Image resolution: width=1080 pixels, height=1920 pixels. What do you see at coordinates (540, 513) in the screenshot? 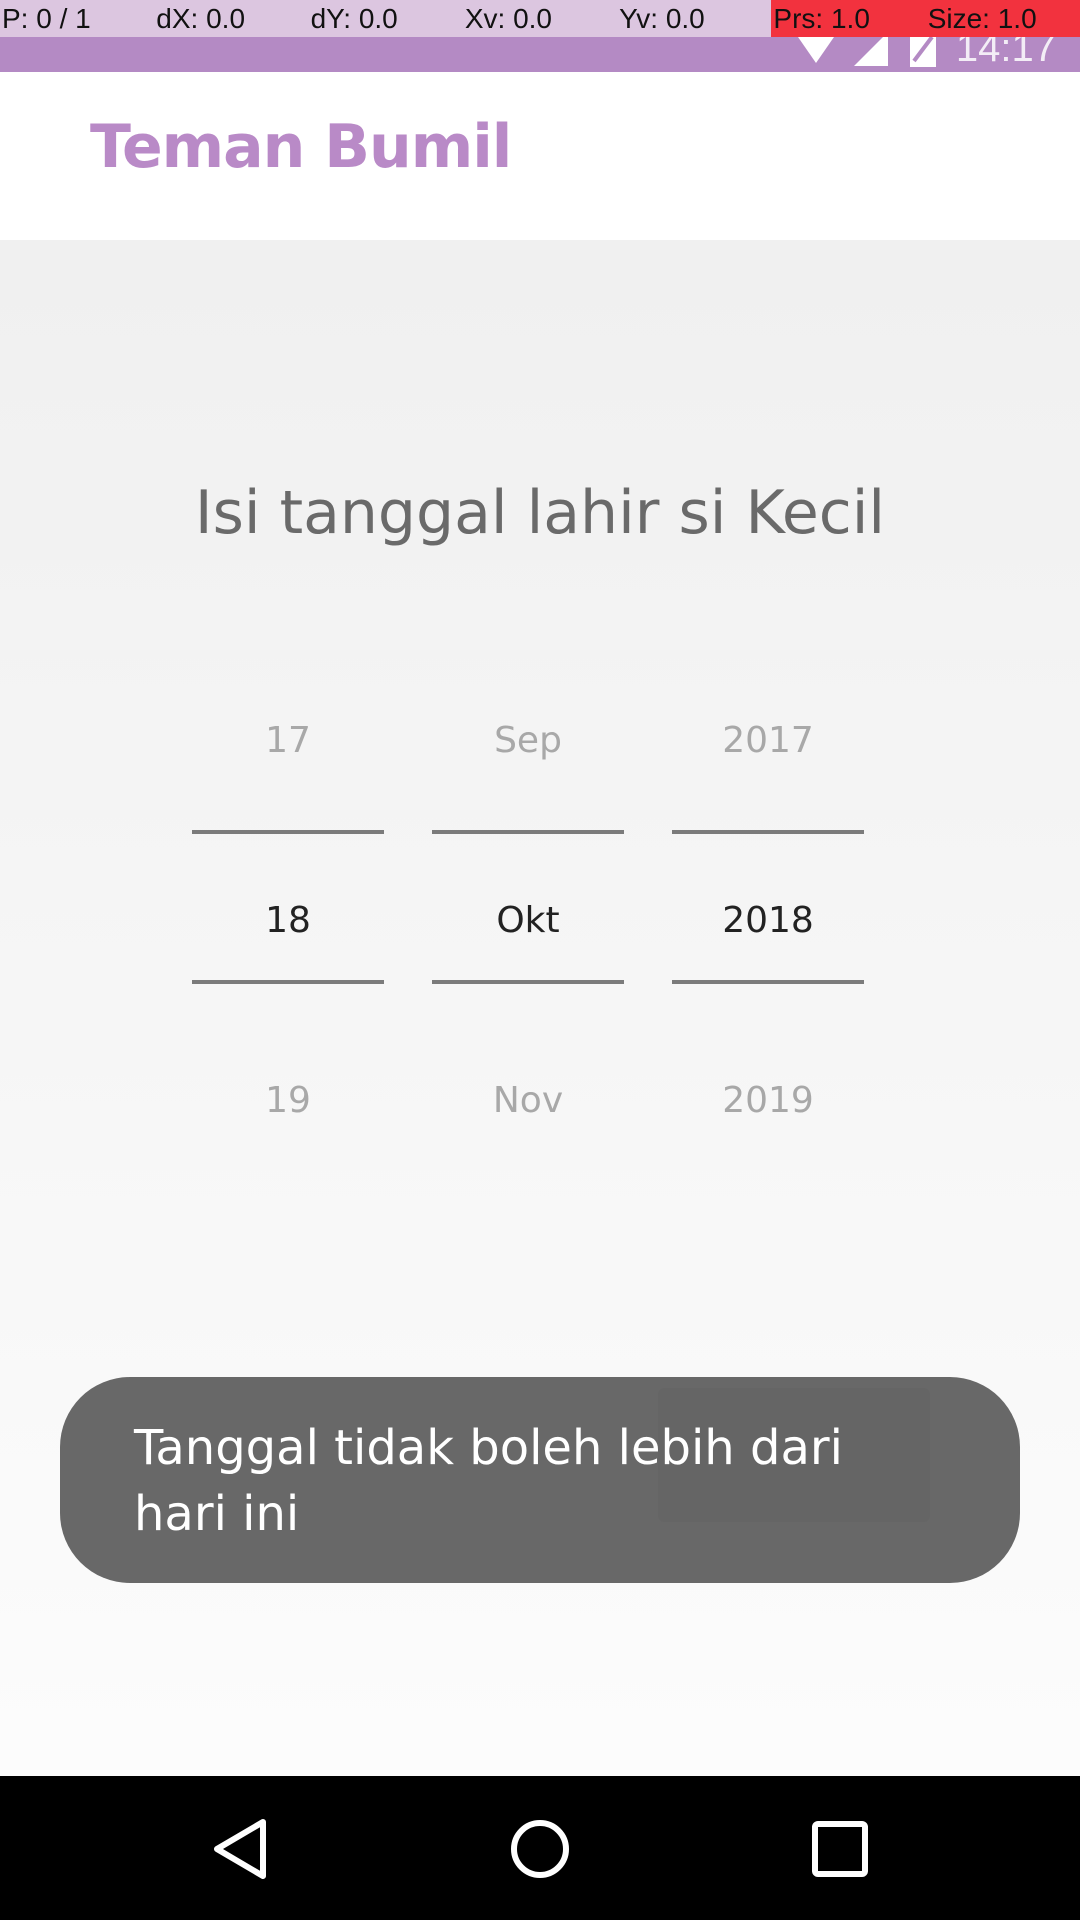
I see `page-heading: Isi tanggal lahir si Kecil` at bounding box center [540, 513].